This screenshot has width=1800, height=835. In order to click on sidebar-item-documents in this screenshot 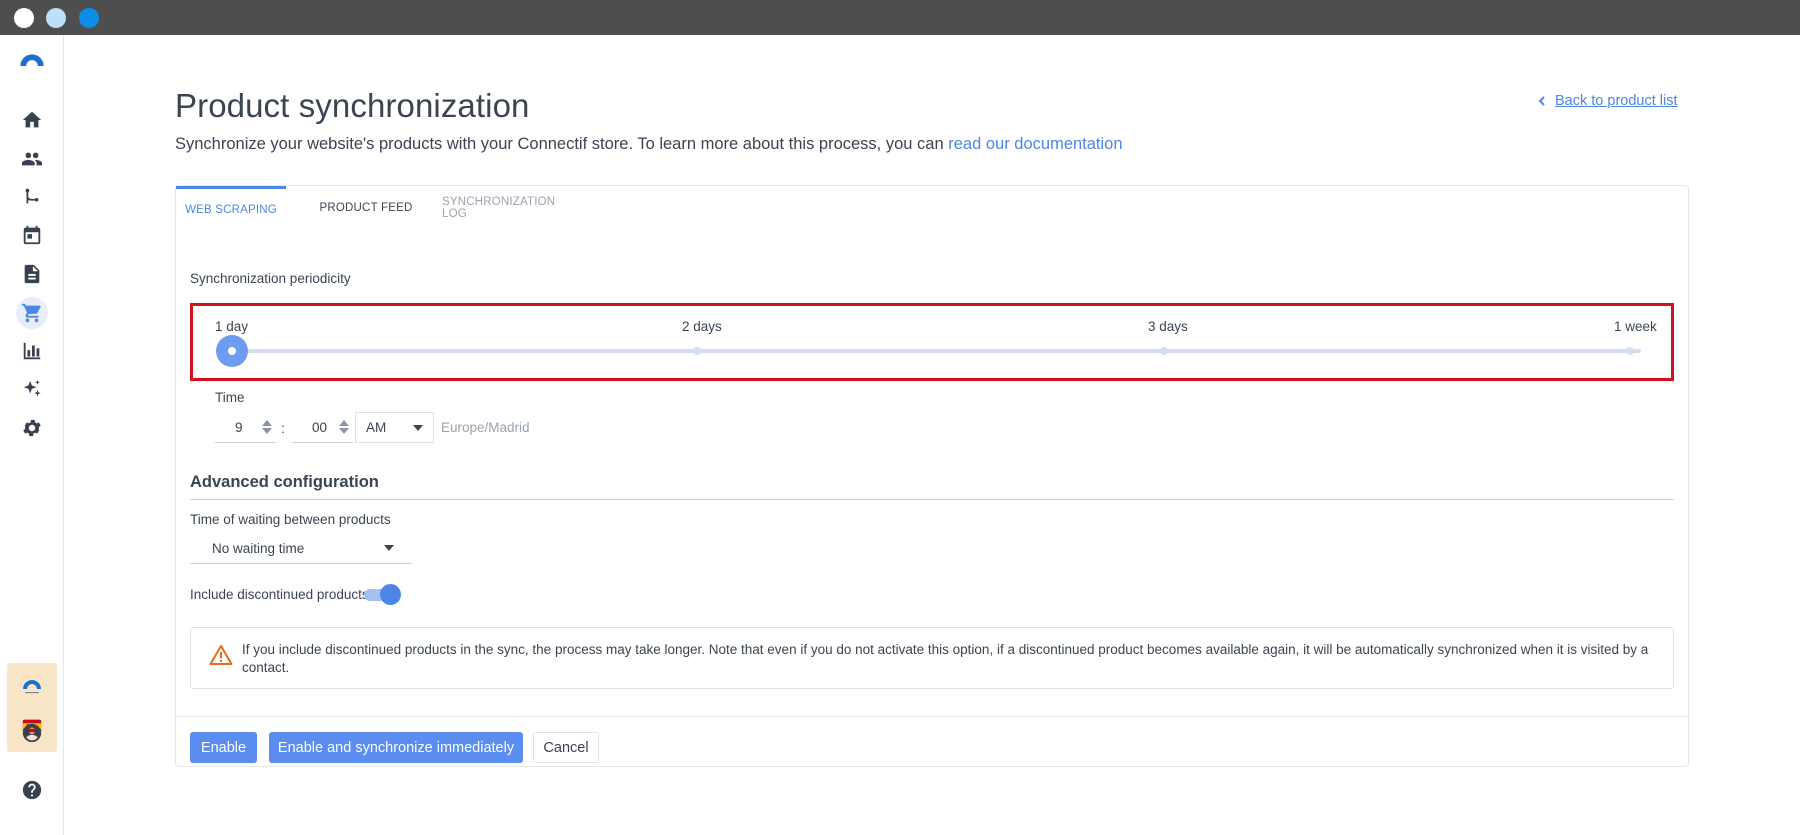, I will do `click(32, 274)`.